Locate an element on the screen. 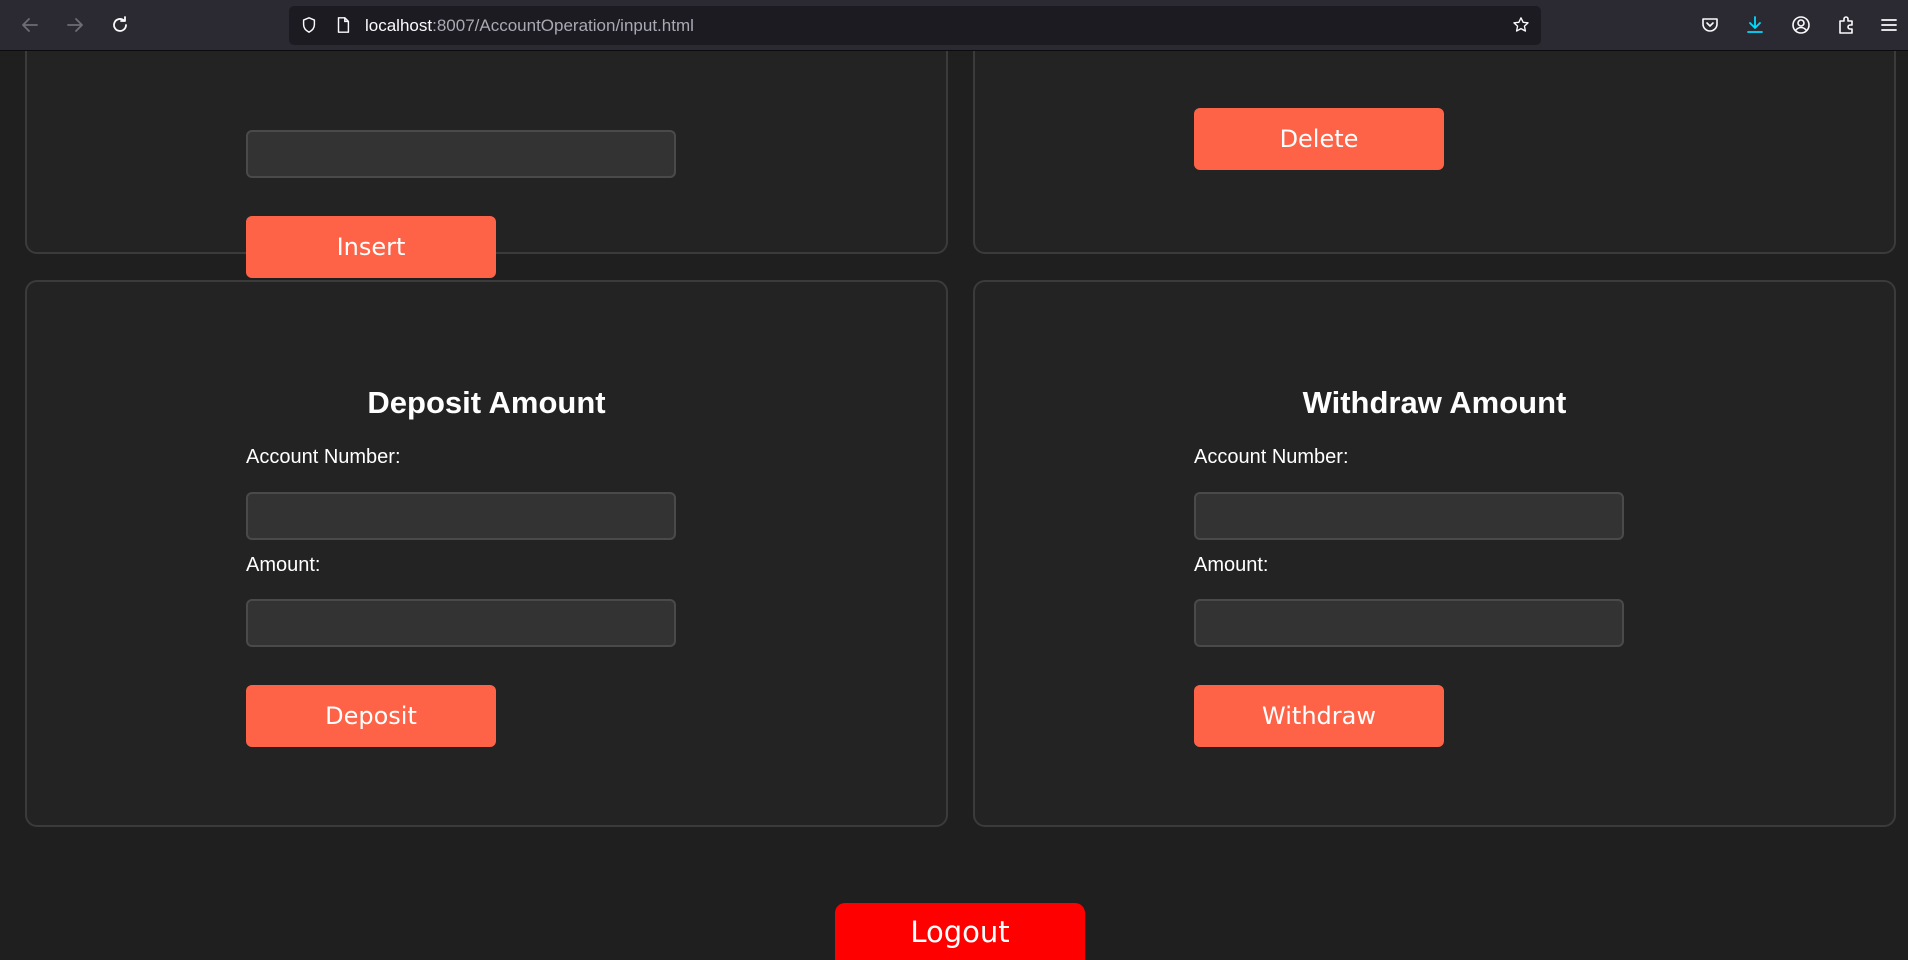 The height and width of the screenshot is (960, 1908). account-icon is located at coordinates (1801, 25).